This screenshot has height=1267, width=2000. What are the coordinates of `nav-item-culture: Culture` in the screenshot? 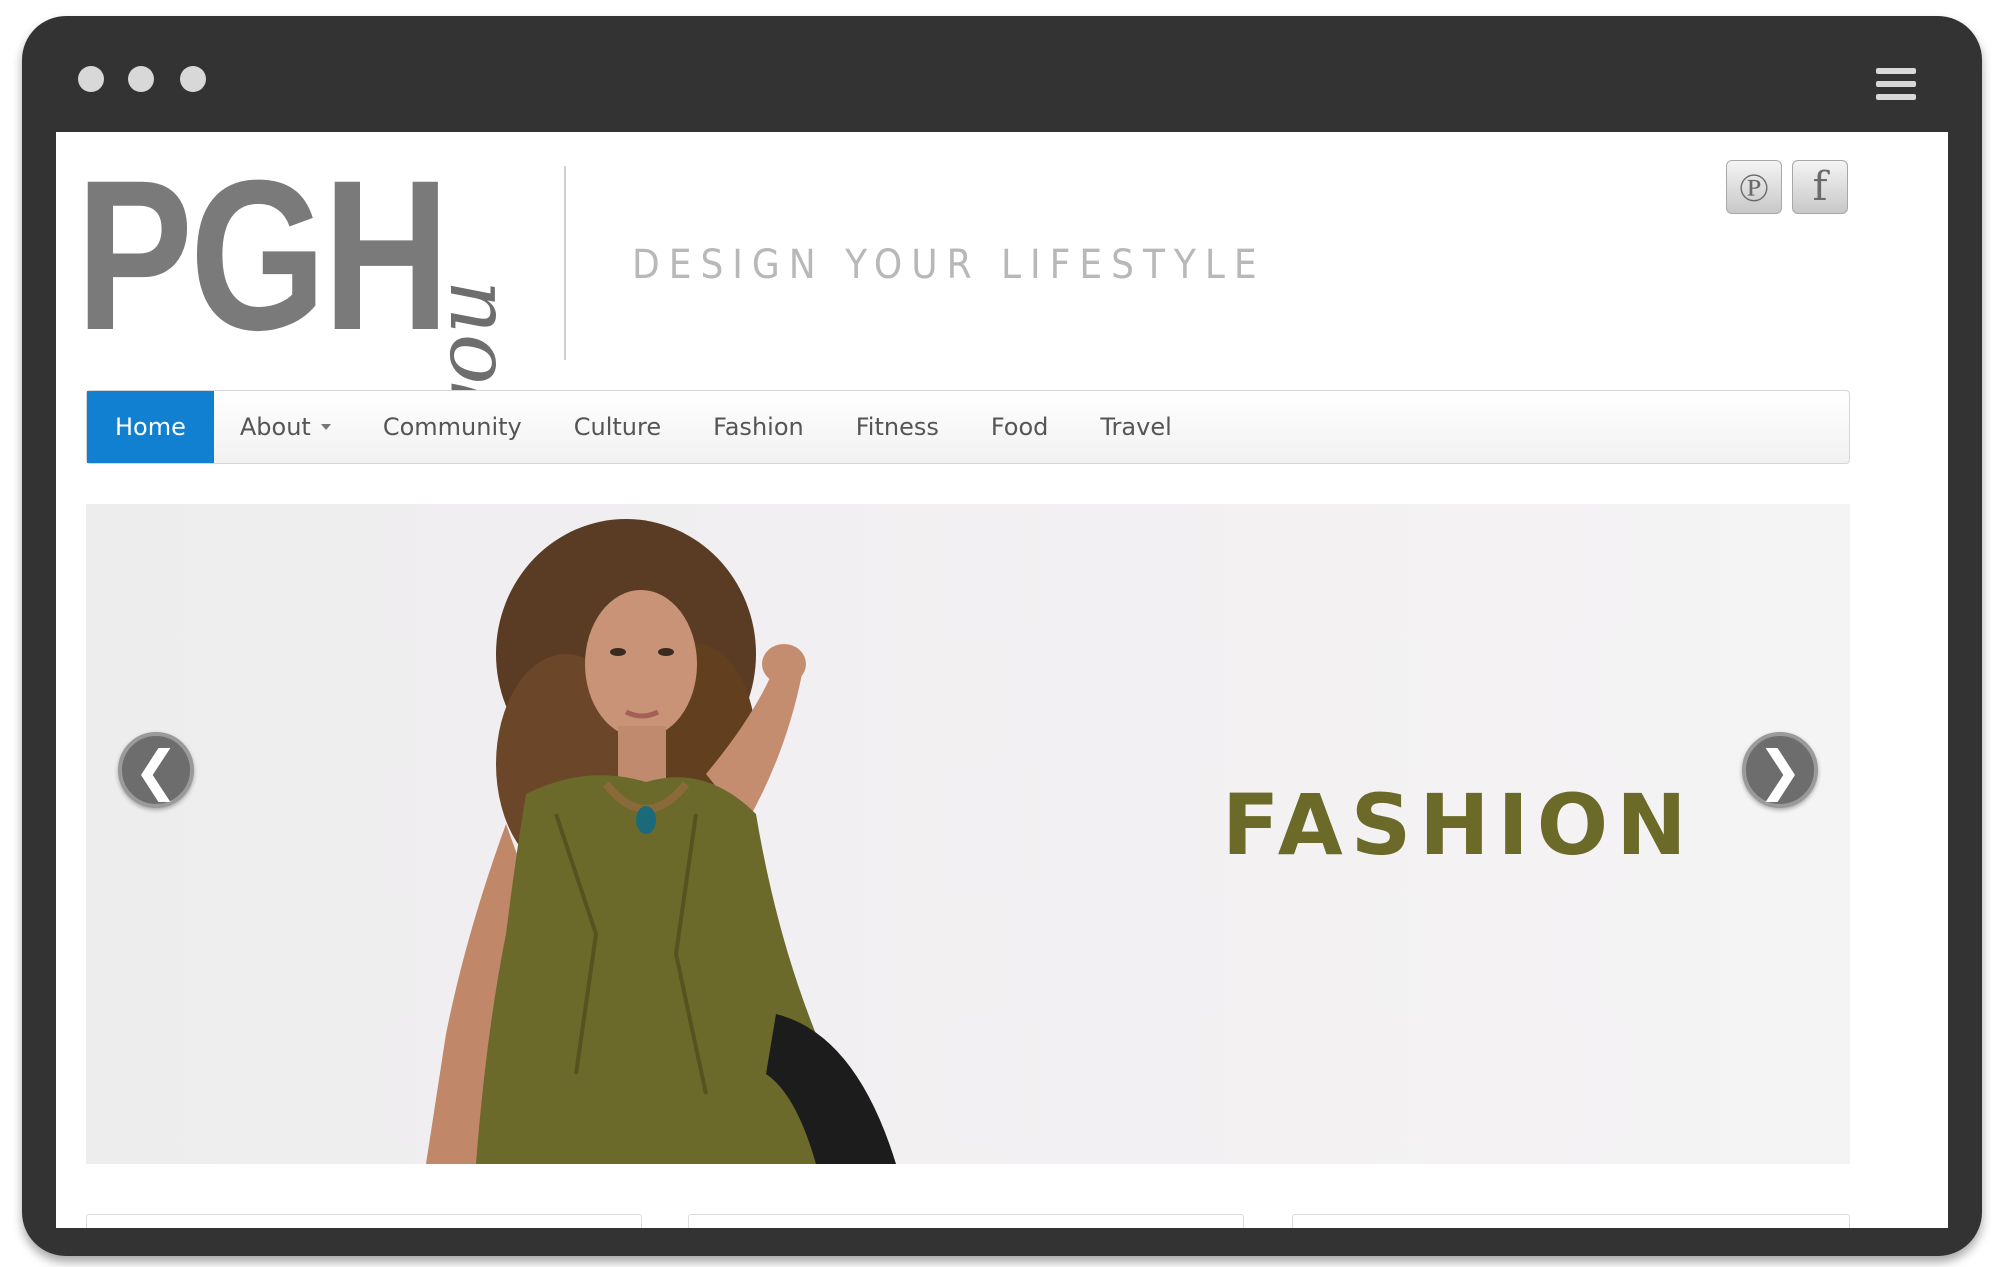 It's located at (617, 427).